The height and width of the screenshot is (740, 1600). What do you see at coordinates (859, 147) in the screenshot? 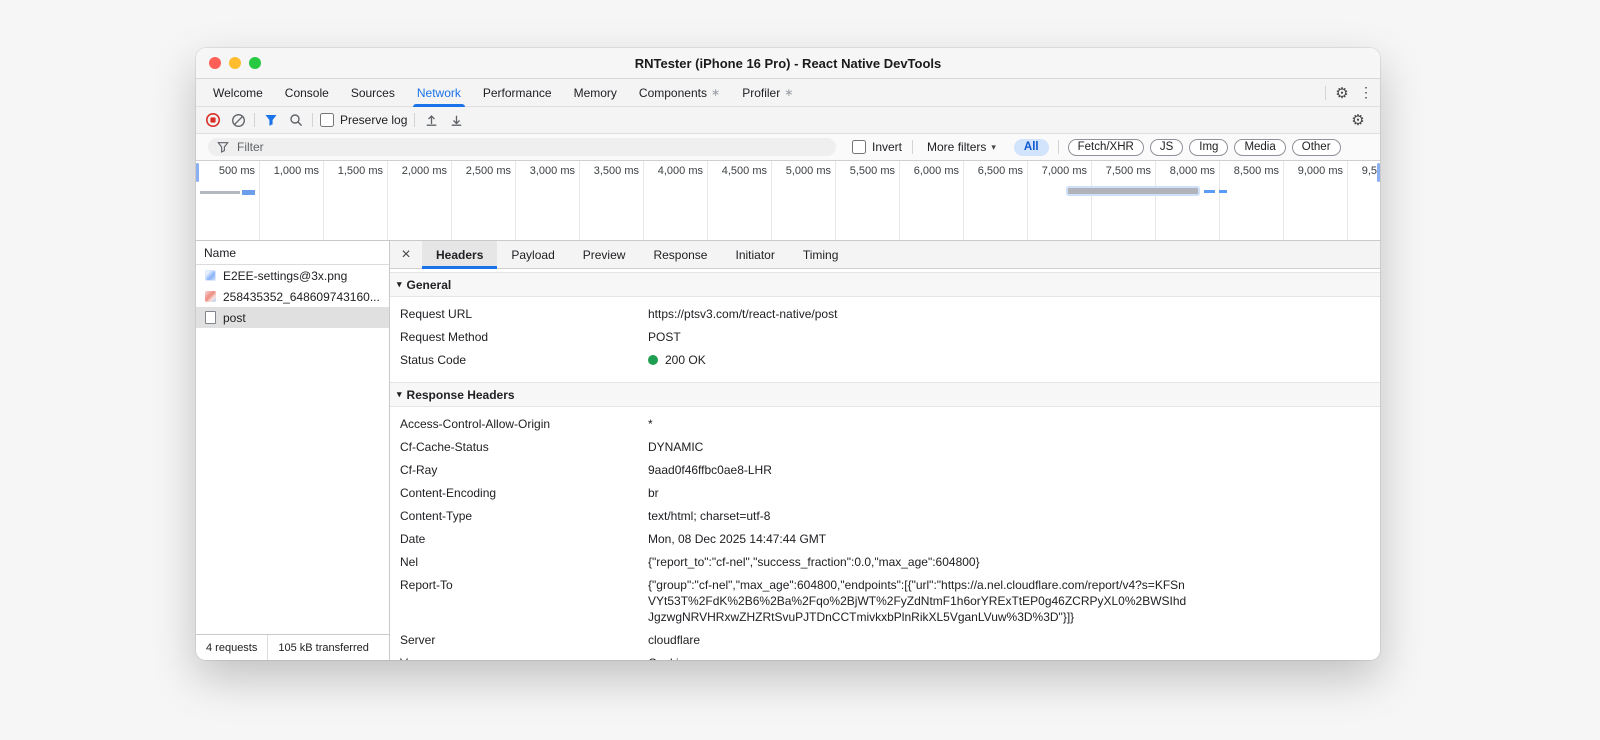
I see `invert-checkbox` at bounding box center [859, 147].